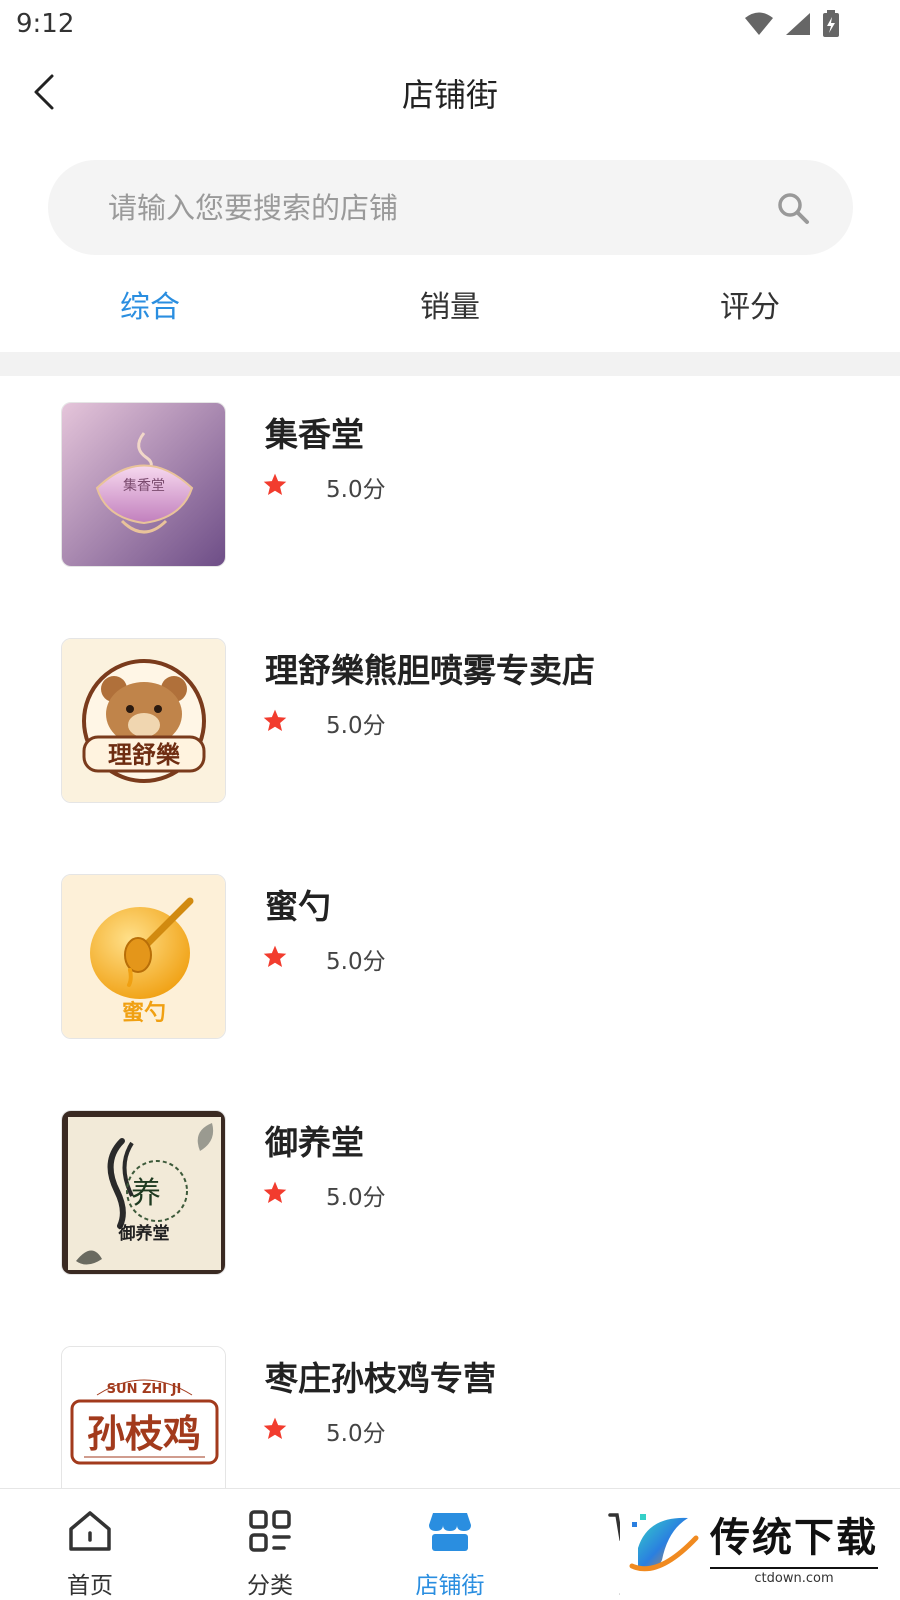 This screenshot has height=1600, width=900. I want to click on battery-icon, so click(831, 23).